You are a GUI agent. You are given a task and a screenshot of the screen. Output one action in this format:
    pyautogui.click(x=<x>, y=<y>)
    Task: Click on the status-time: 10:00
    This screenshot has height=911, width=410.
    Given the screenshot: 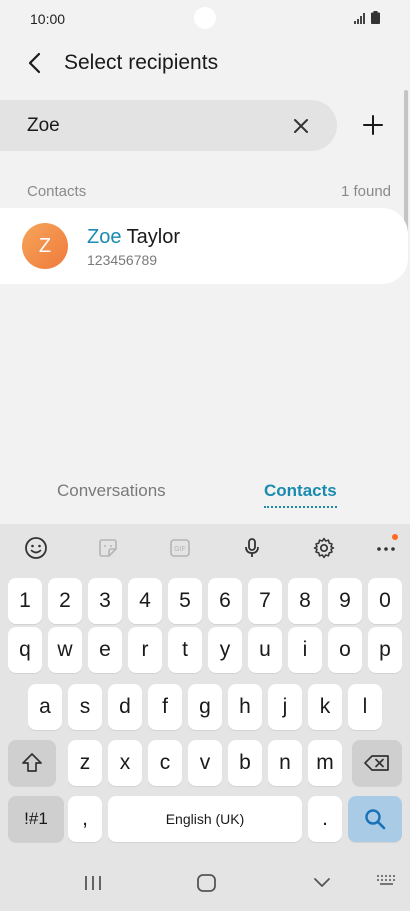 What is the action you would take?
    pyautogui.click(x=48, y=19)
    